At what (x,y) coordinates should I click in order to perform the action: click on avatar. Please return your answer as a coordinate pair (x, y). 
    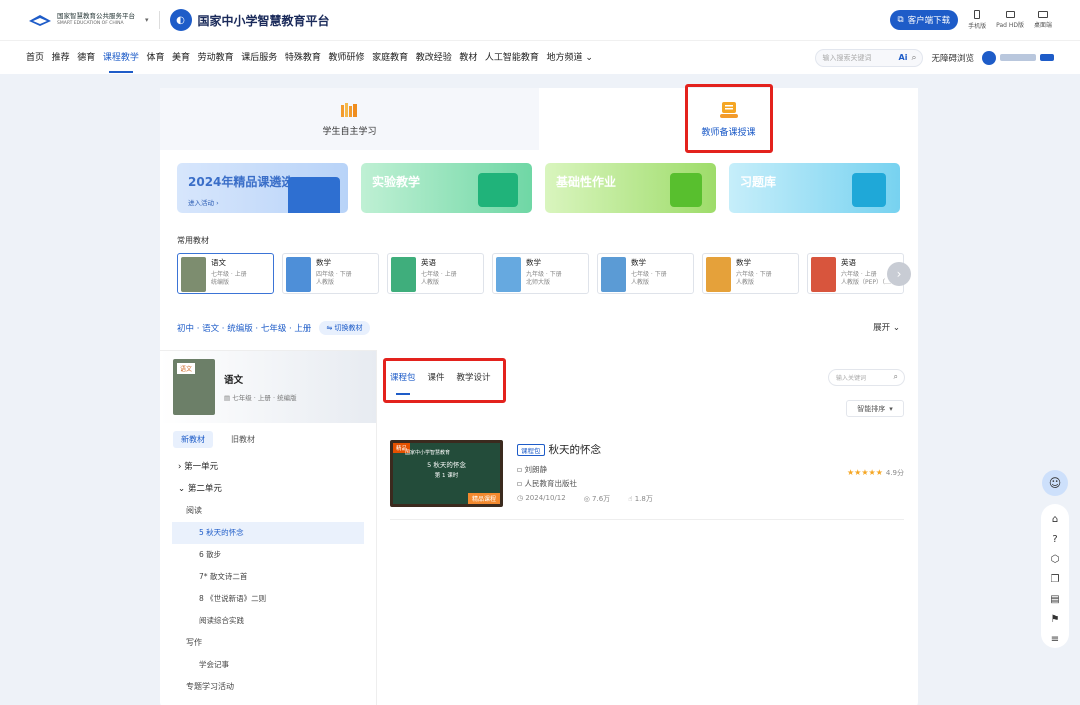
    Looking at the image, I should click on (989, 57).